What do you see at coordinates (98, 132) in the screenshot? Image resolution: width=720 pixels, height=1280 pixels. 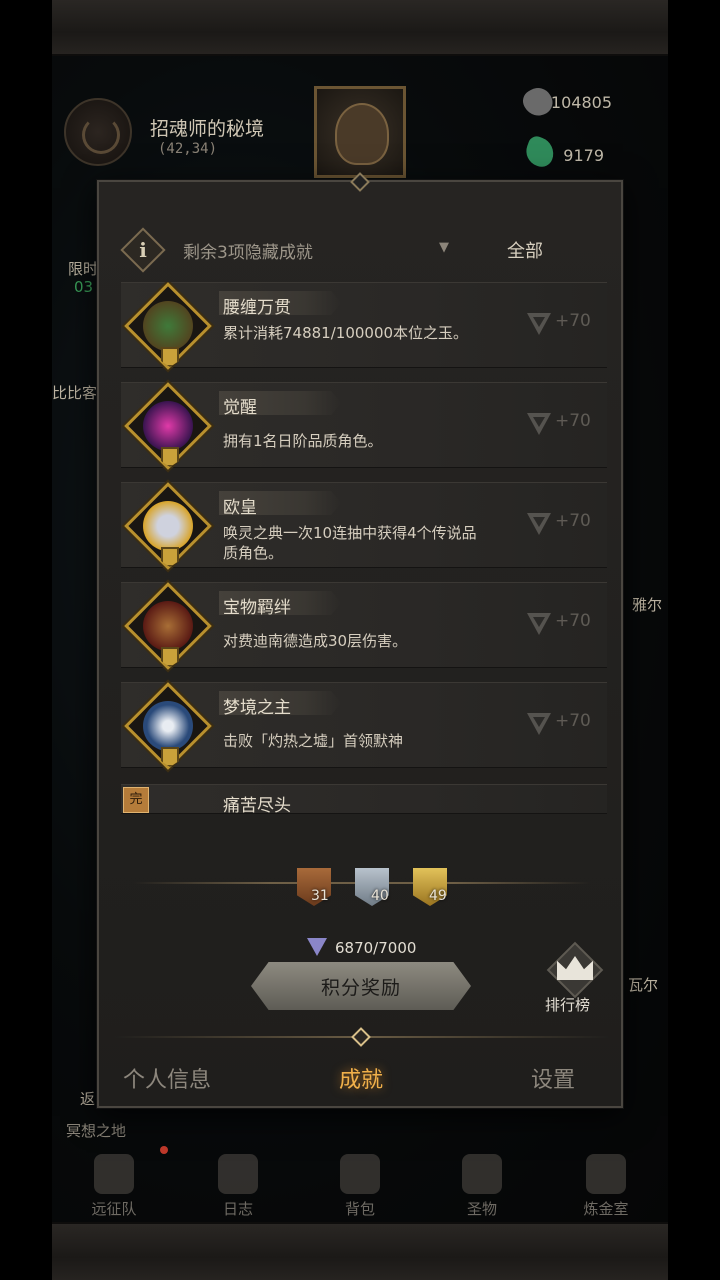 I see `map-emblem-icon` at bounding box center [98, 132].